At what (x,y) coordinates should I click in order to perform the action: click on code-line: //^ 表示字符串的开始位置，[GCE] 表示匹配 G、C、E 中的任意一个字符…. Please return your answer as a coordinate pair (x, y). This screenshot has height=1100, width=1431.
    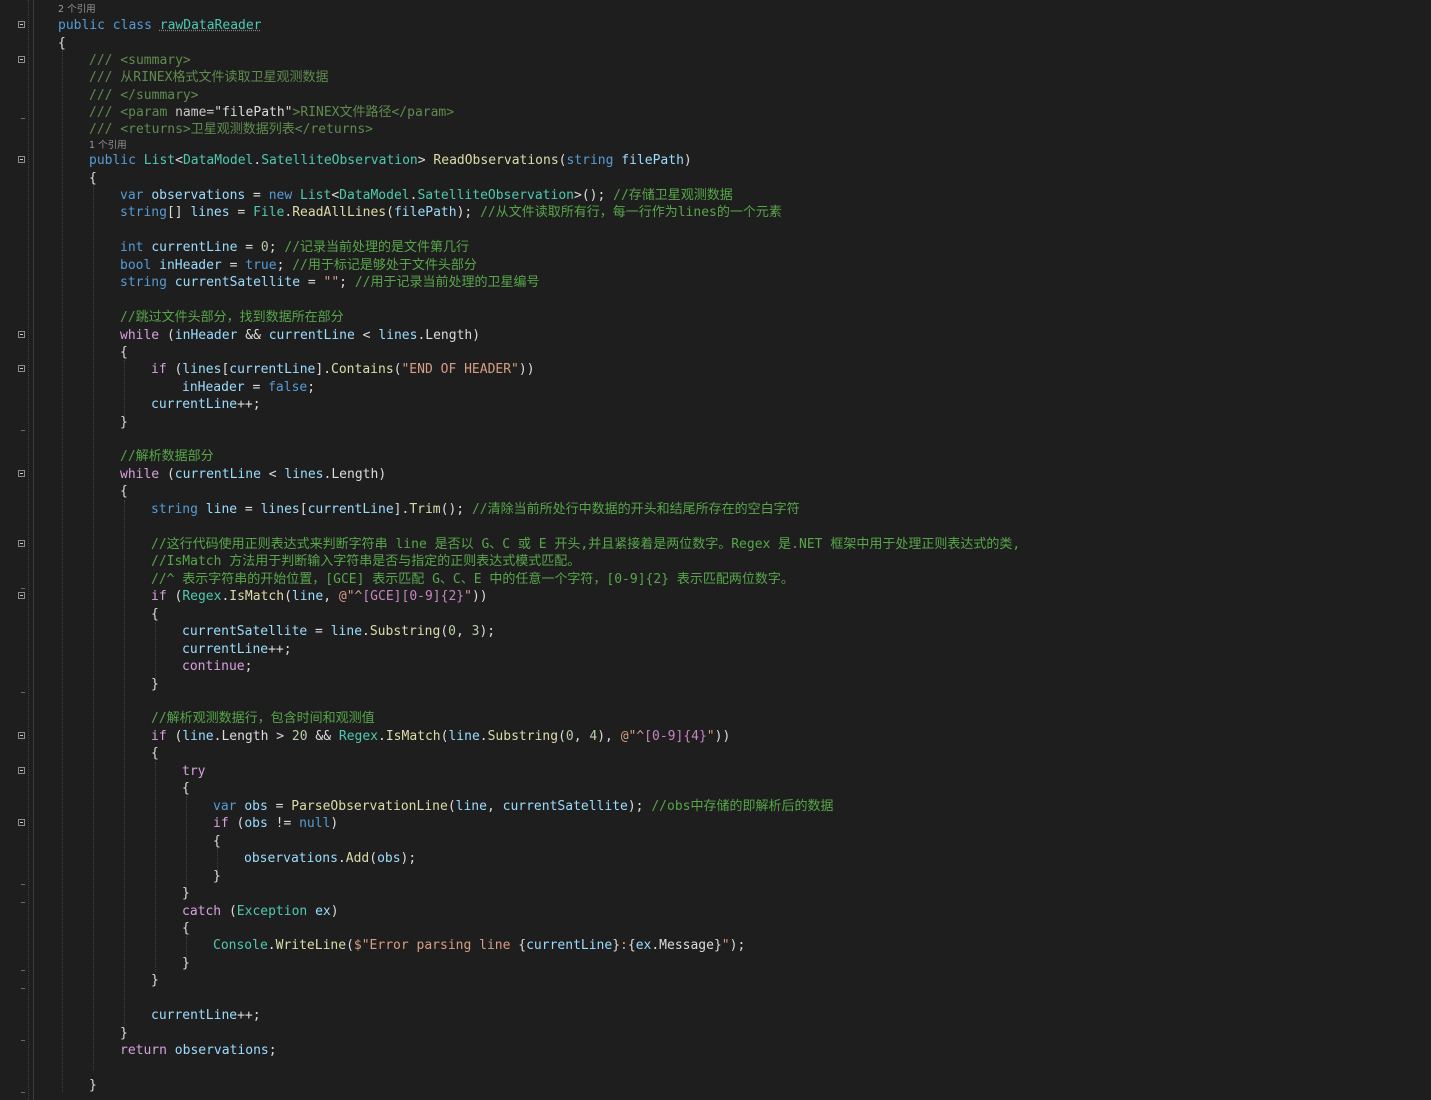
    Looking at the image, I should click on (472, 579).